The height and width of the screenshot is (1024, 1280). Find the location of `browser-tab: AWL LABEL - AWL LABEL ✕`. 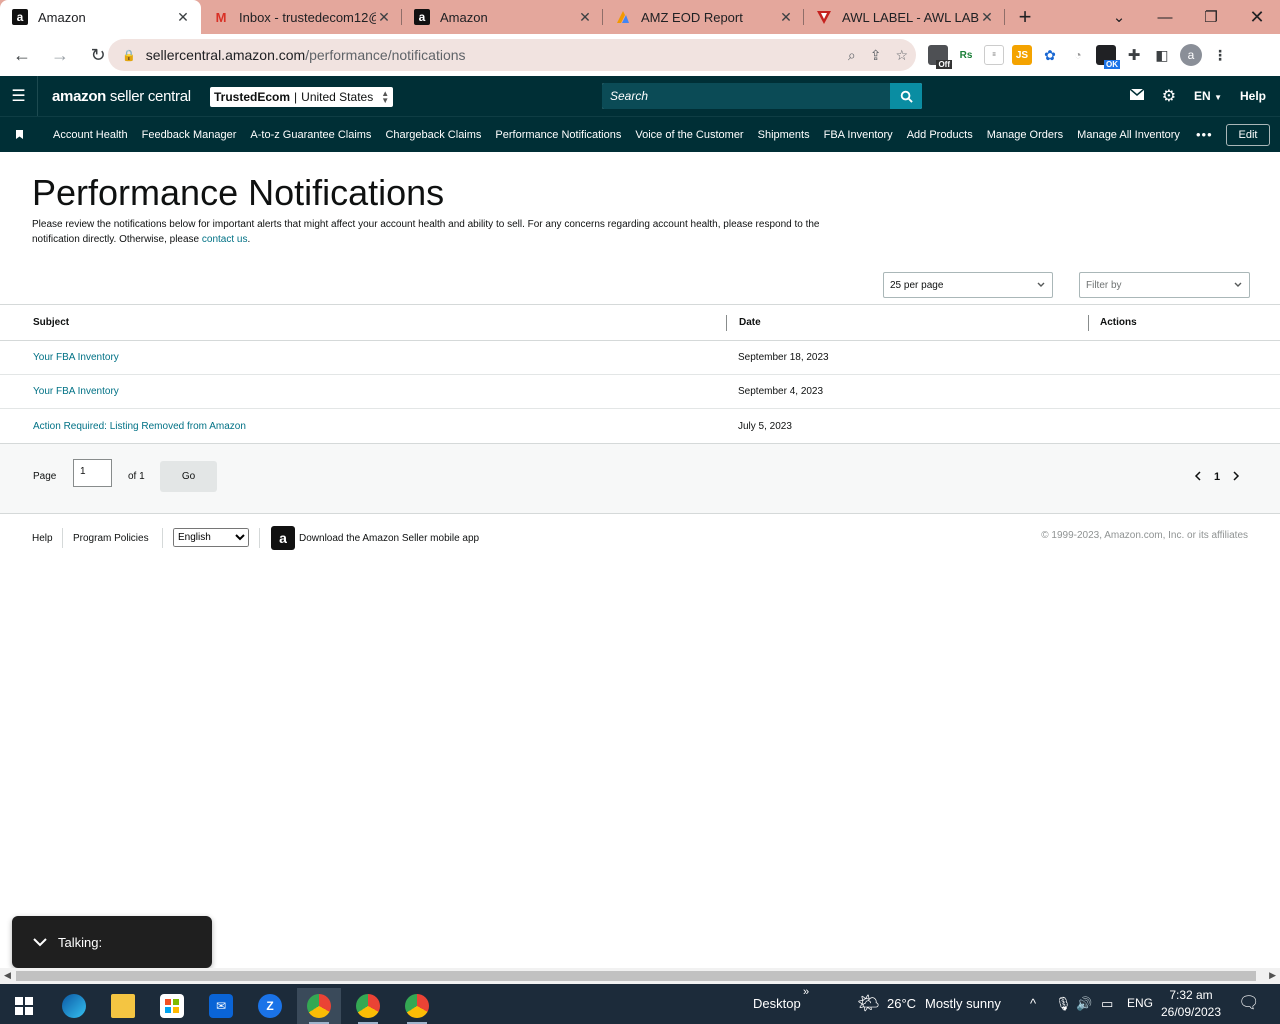

browser-tab: AWL LABEL - AWL LABEL ✕ is located at coordinates (904, 17).